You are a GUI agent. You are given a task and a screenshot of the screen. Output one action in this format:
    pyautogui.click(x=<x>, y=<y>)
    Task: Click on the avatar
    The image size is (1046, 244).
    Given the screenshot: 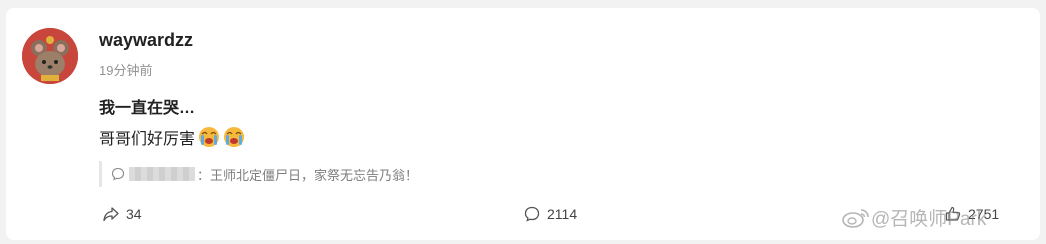 What is the action you would take?
    pyautogui.click(x=50, y=56)
    